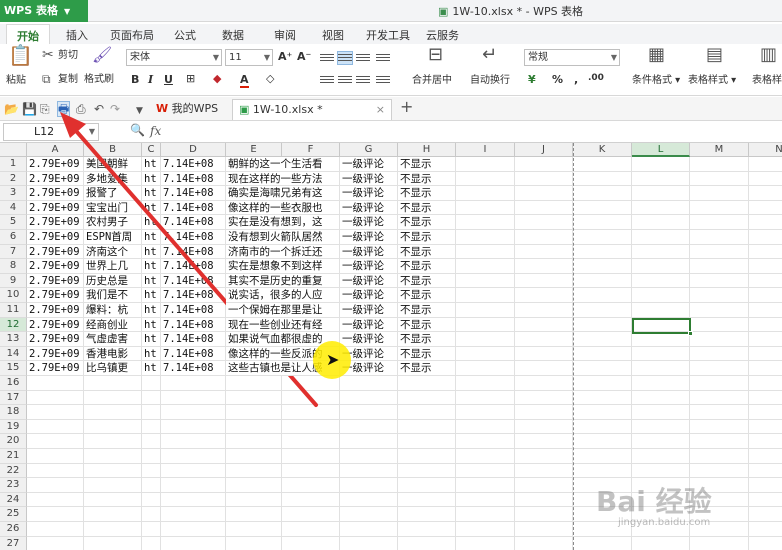 This screenshot has width=782, height=550. What do you see at coordinates (13, 485) in the screenshot?
I see `row-header: 23` at bounding box center [13, 485].